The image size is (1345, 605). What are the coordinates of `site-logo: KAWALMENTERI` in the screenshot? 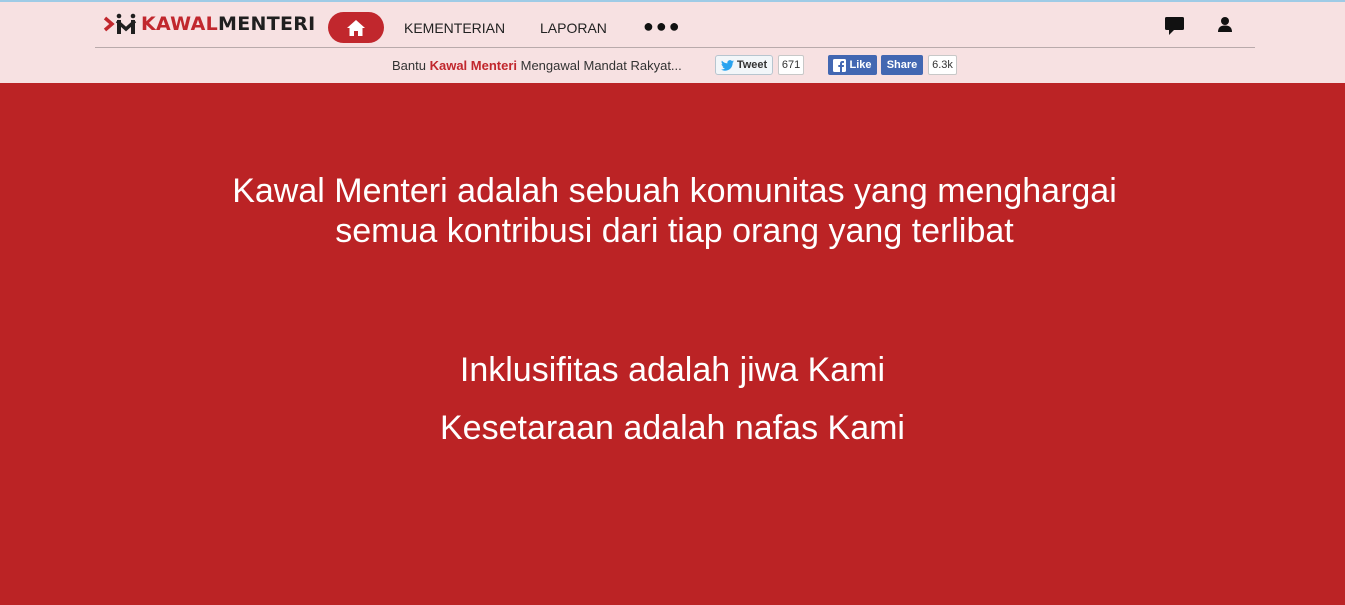 It's located at (209, 24).